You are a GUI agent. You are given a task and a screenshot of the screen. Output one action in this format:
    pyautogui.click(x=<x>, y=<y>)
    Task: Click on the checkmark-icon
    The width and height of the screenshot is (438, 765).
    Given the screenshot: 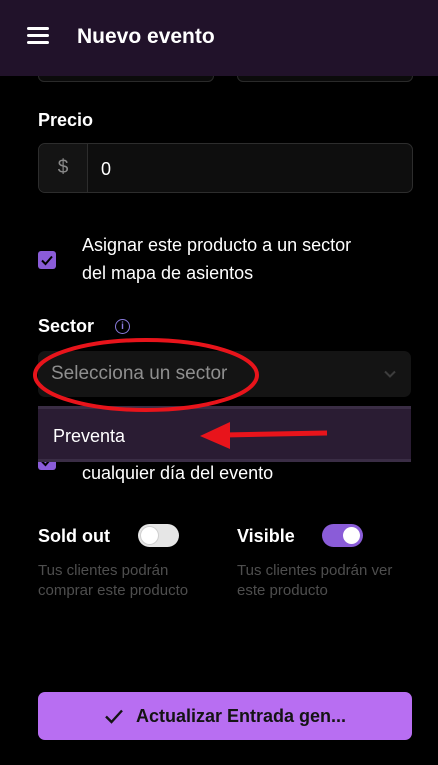 What is the action you would take?
    pyautogui.click(x=47, y=260)
    